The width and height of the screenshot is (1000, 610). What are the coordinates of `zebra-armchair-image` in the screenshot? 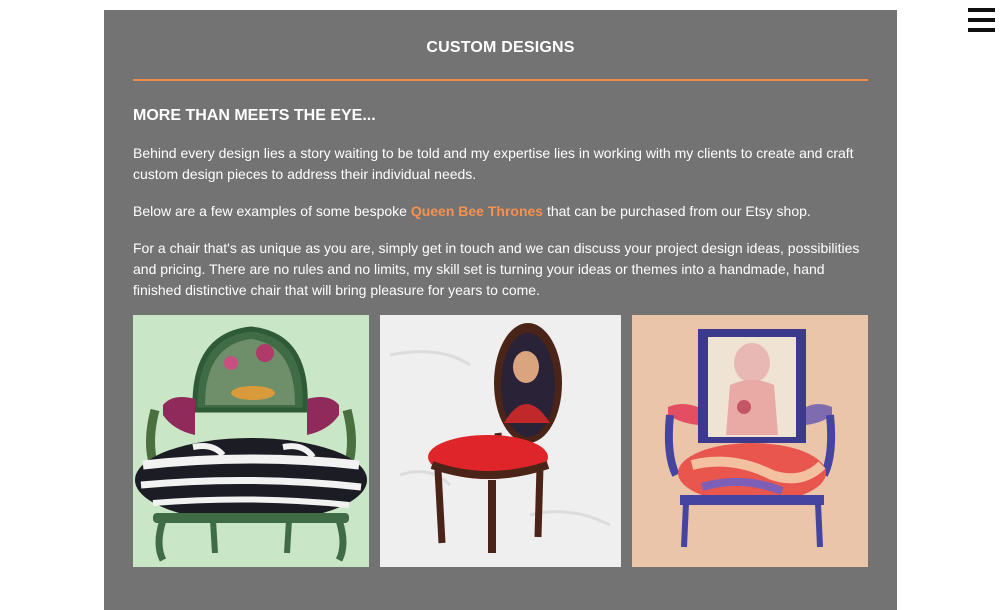 It's located at (251, 441).